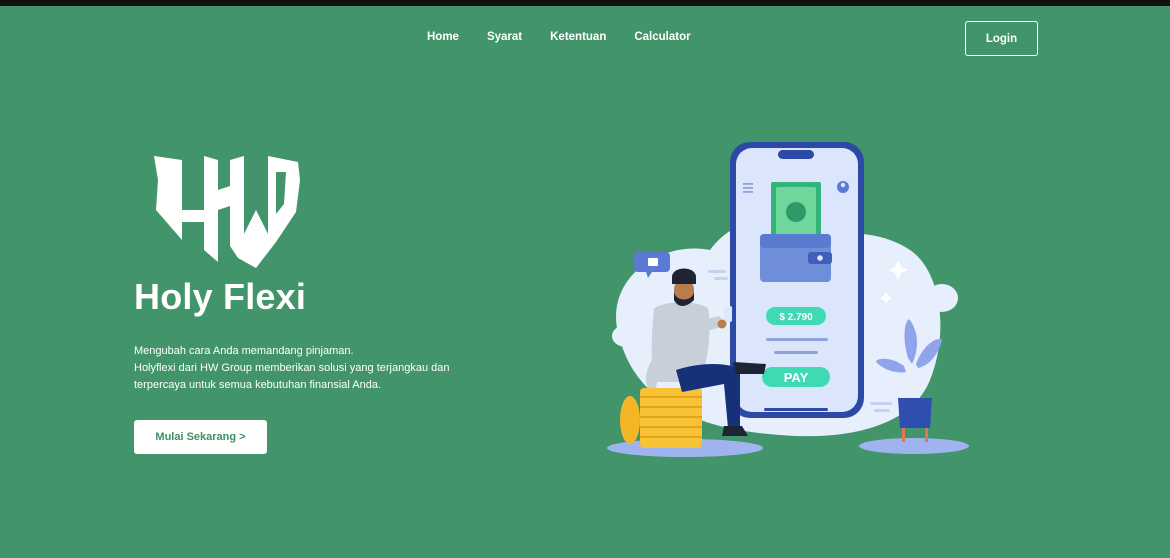 This screenshot has height=558, width=1170. I want to click on nav-links: Home Syarat Ketentuan Calculator, so click(559, 37).